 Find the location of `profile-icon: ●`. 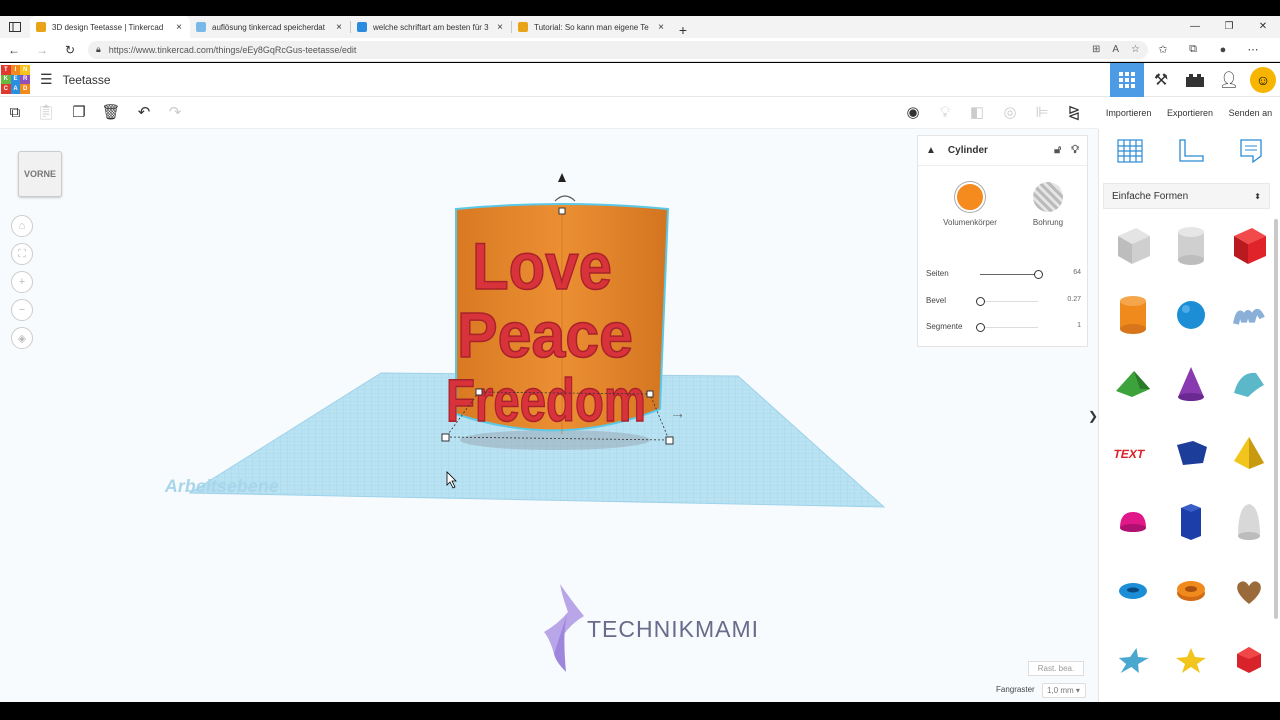

profile-icon: ● is located at coordinates (1223, 50).